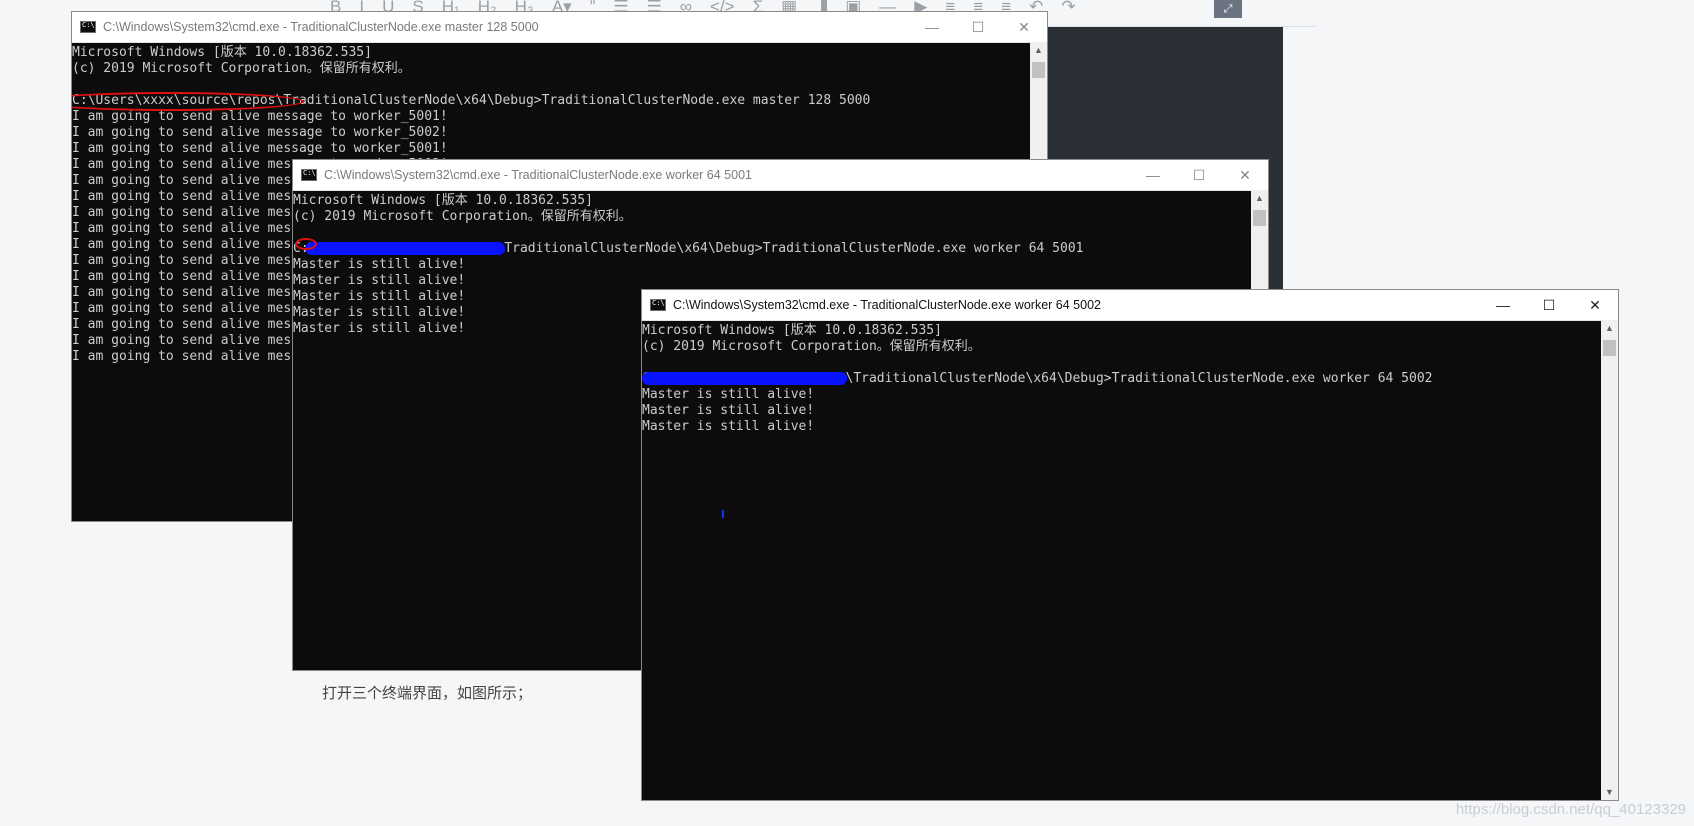 Image resolution: width=1694 pixels, height=826 pixels. What do you see at coordinates (1228, 9) in the screenshot?
I see `expand-icon: ⤢` at bounding box center [1228, 9].